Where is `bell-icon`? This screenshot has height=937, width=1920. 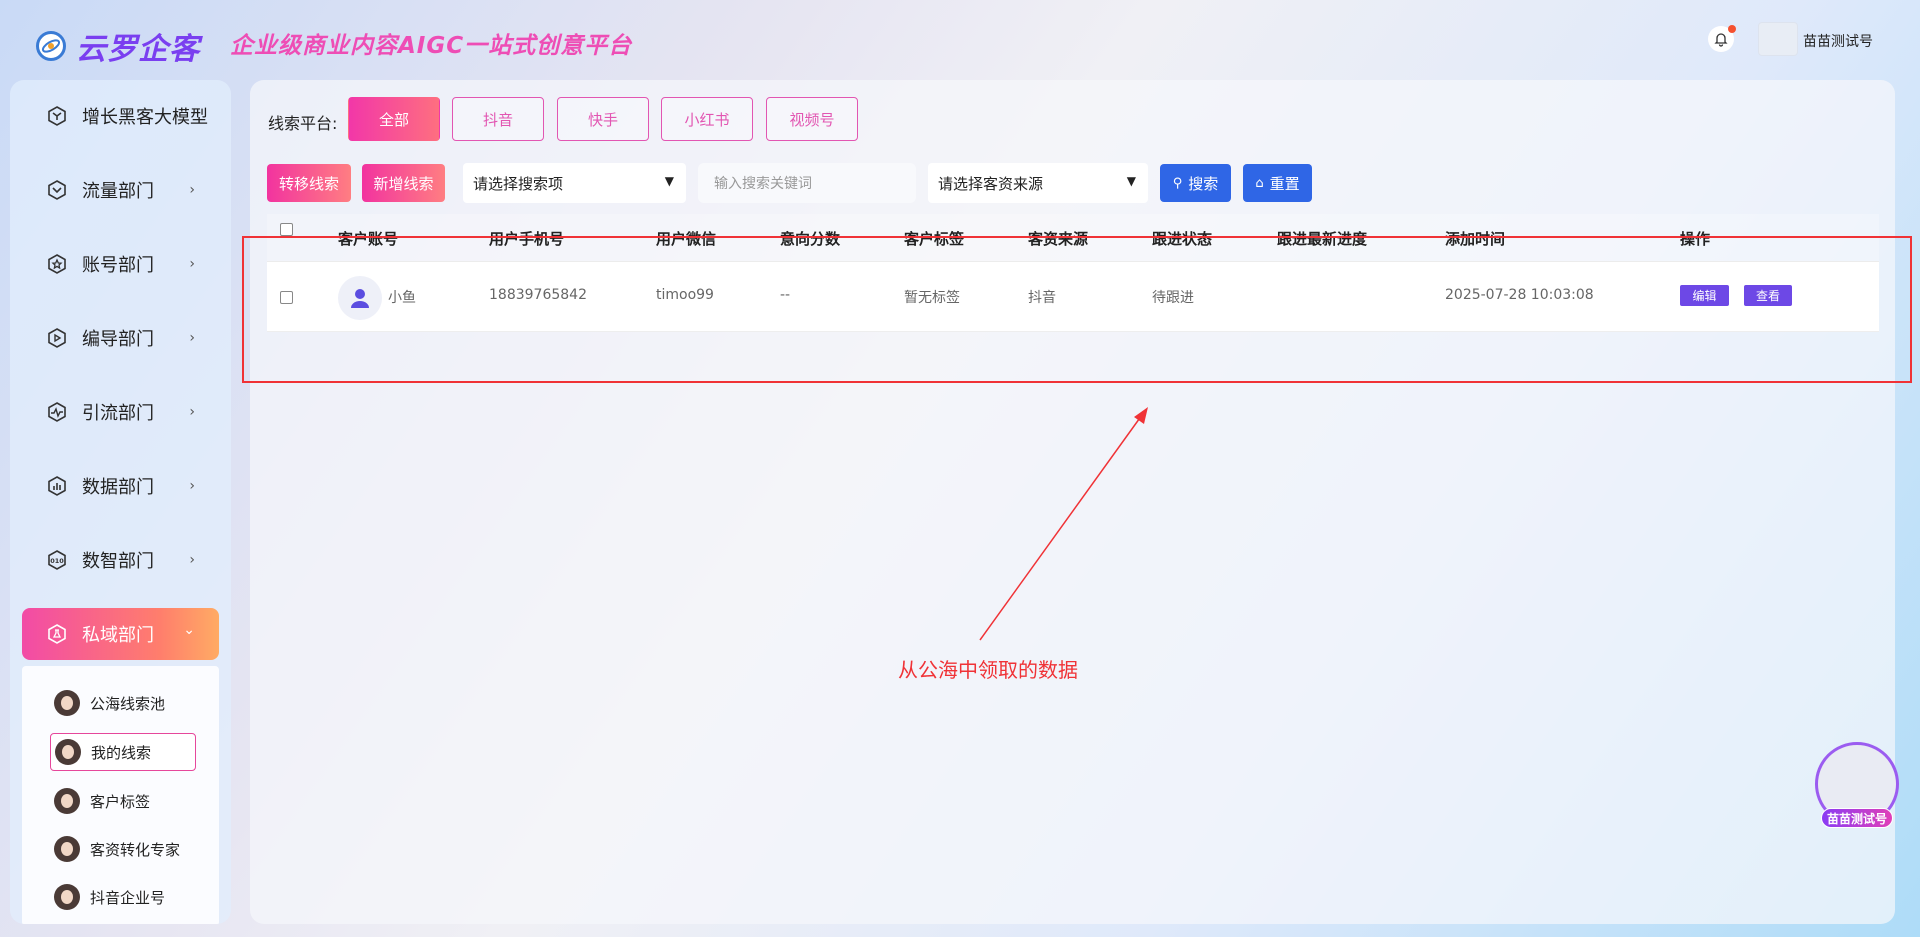
bell-icon is located at coordinates (1721, 40).